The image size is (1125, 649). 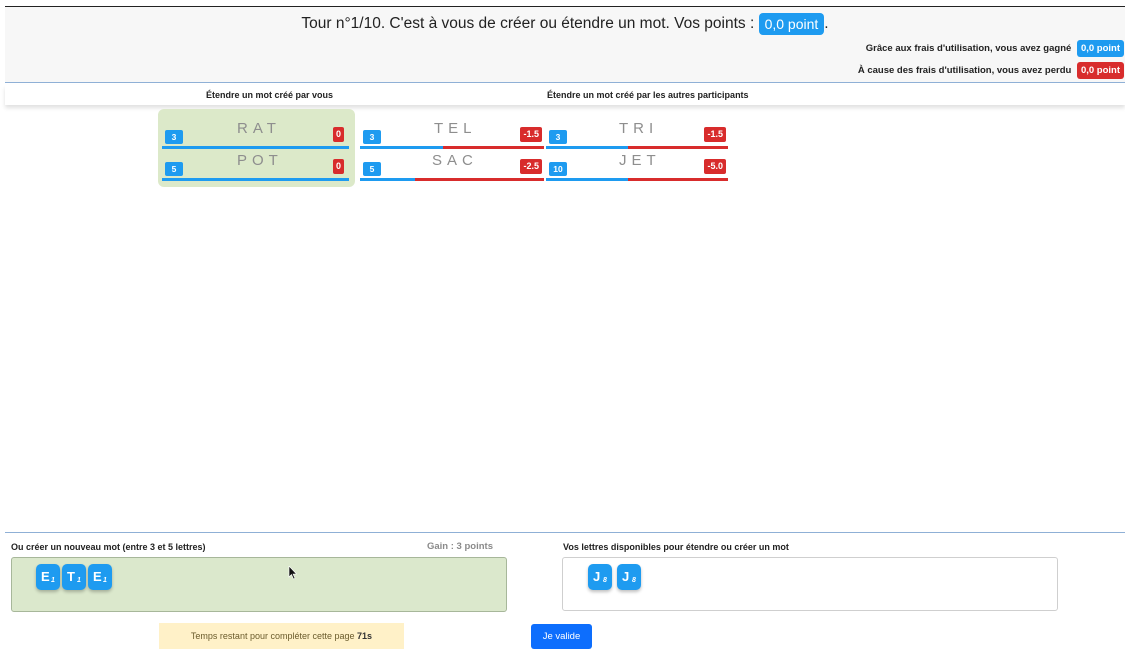 I want to click on word-score-badge: -5.0, so click(x=715, y=166).